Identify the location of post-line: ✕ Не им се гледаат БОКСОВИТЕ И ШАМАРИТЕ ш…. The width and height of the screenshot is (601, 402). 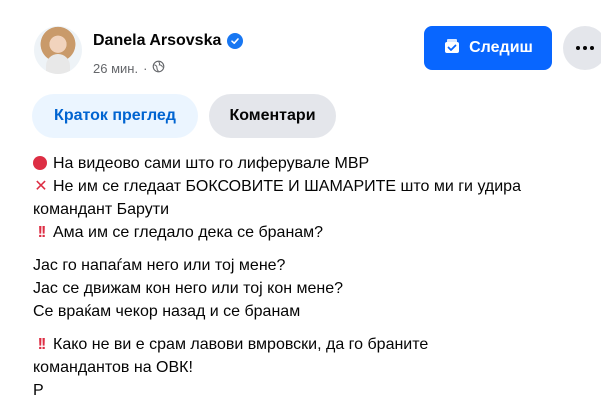
(277, 186).